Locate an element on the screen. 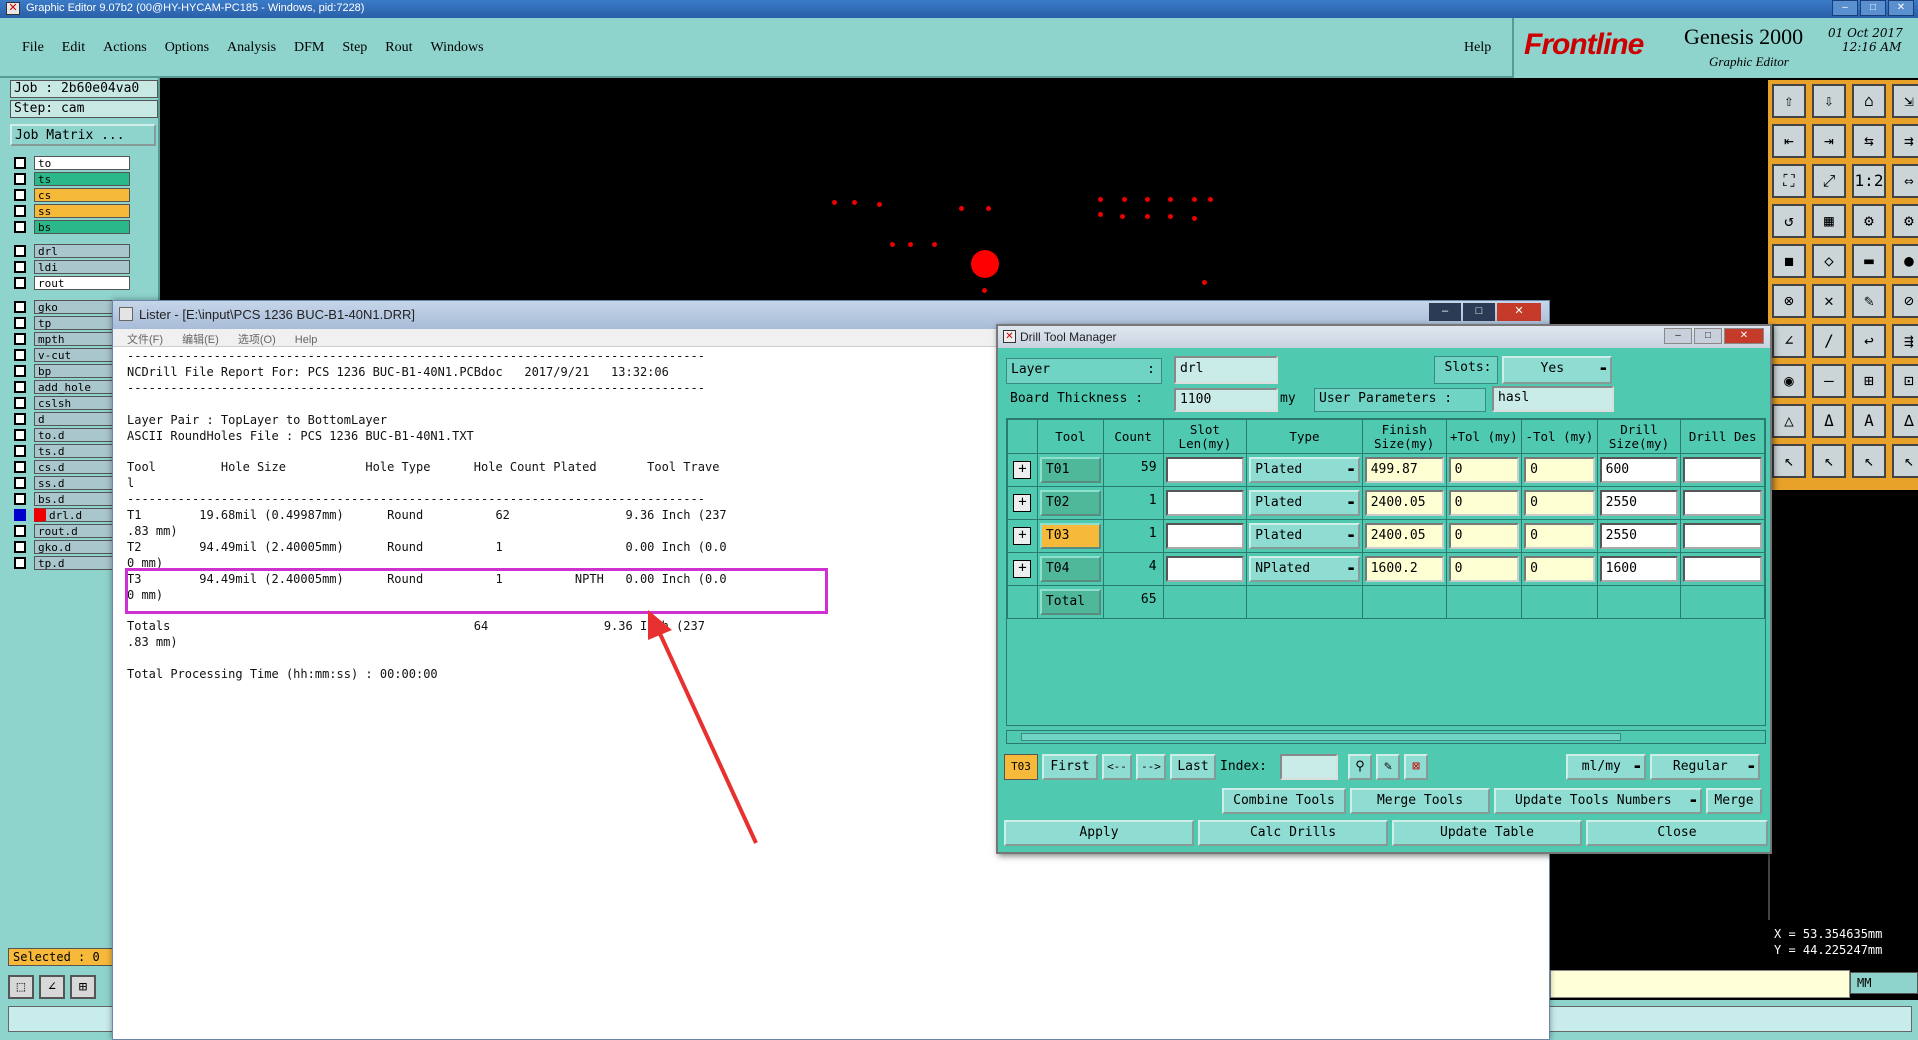 The width and height of the screenshot is (1918, 1040). tool-icon: — is located at coordinates (1829, 381).